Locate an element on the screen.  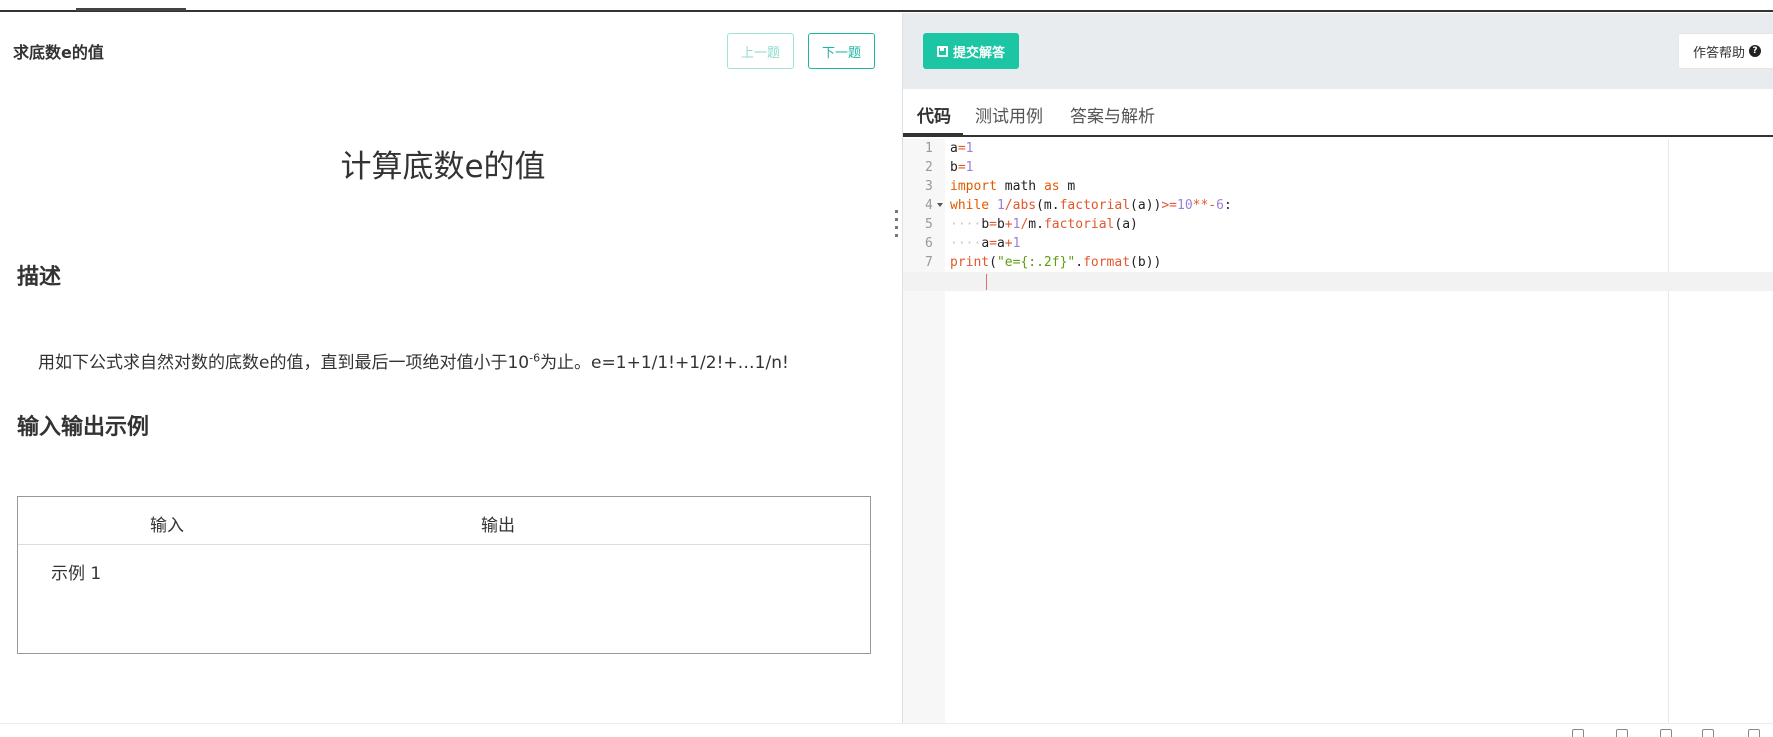
io-example-heading: 输入输出示例 is located at coordinates (83, 427).